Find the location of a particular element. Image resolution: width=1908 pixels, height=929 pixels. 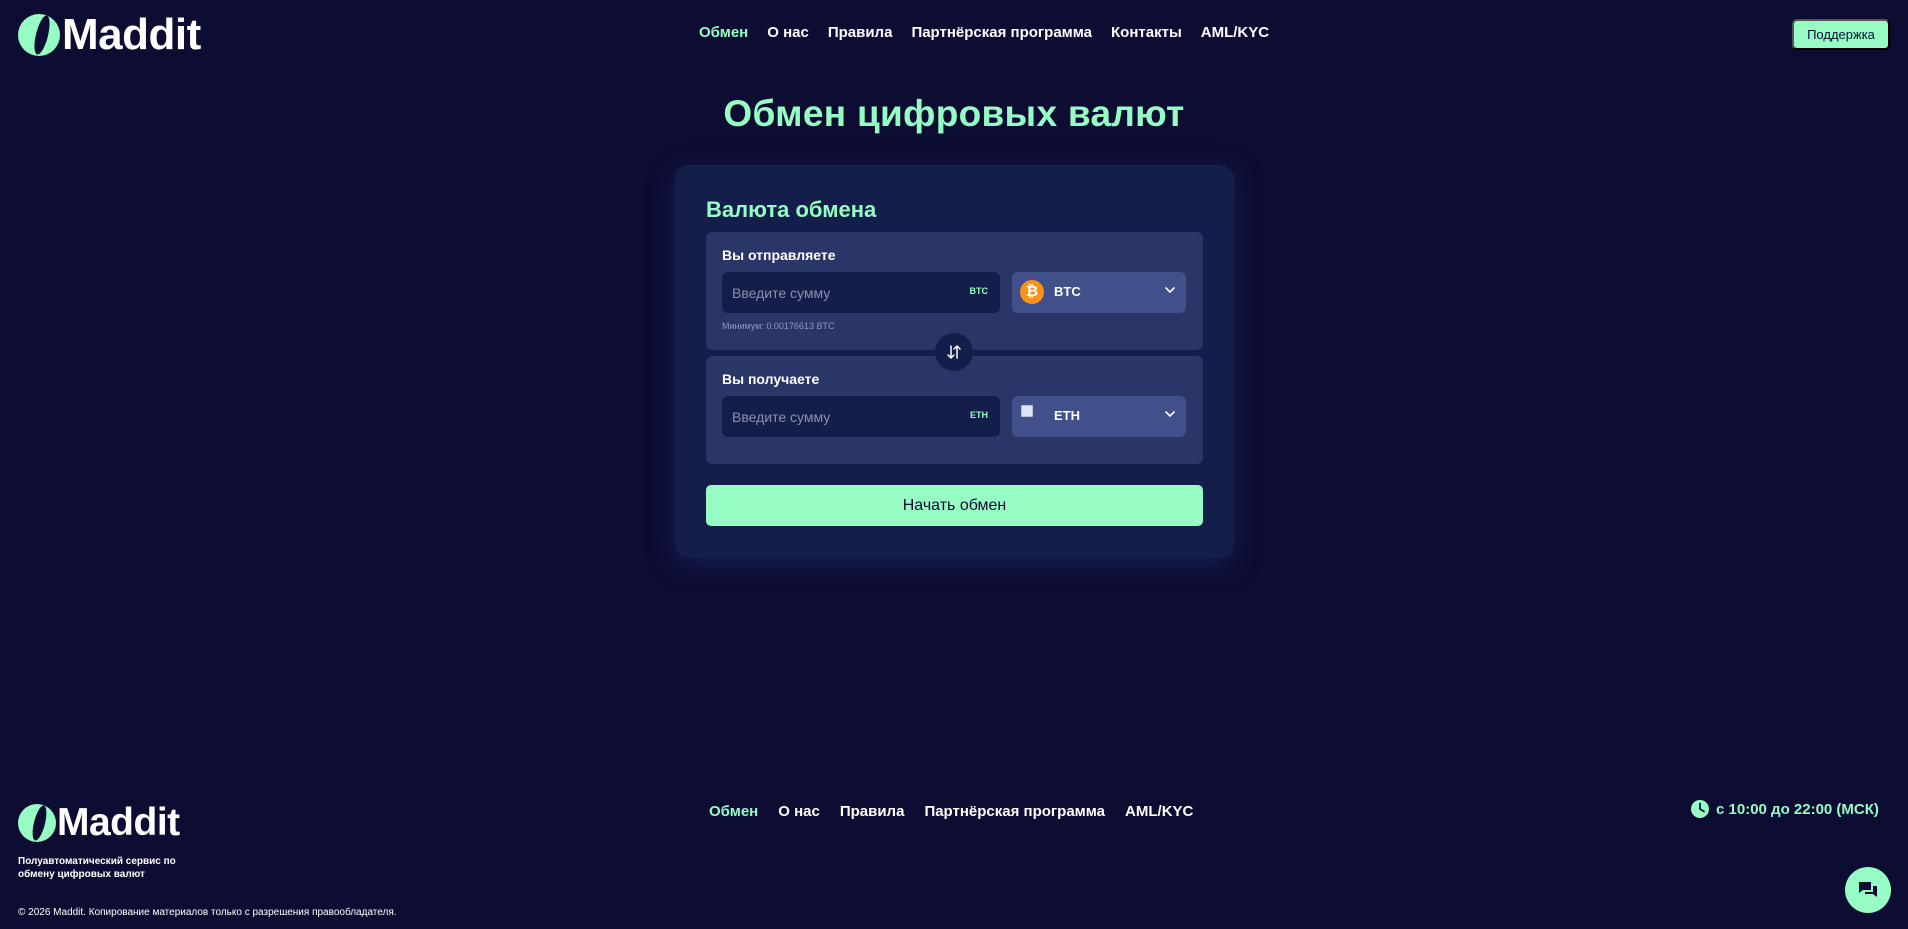

nav-item-partner-program: Партнёрская программа is located at coordinates (1001, 32).